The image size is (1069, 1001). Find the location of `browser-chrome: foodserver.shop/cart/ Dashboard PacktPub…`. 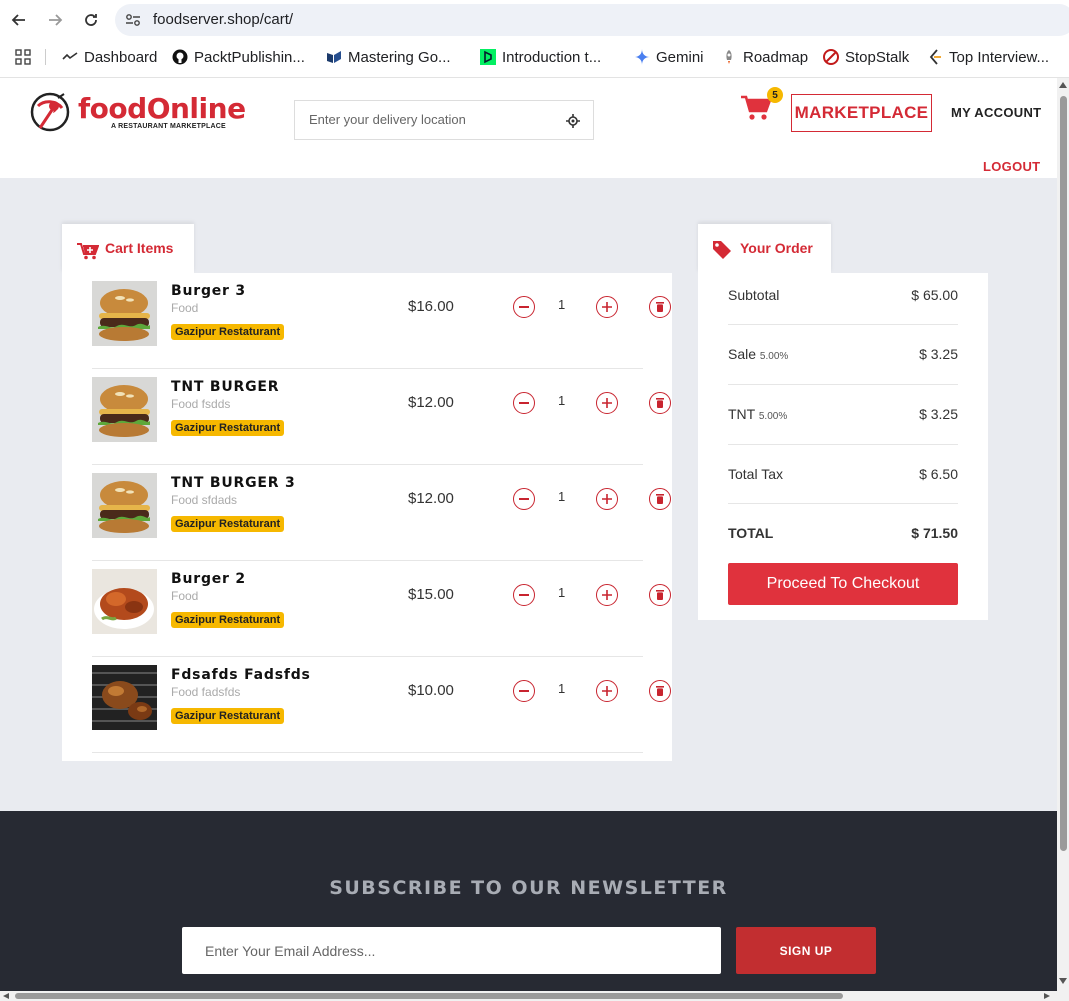

browser-chrome: foodserver.shop/cart/ Dashboard PacktPub… is located at coordinates (534, 39).